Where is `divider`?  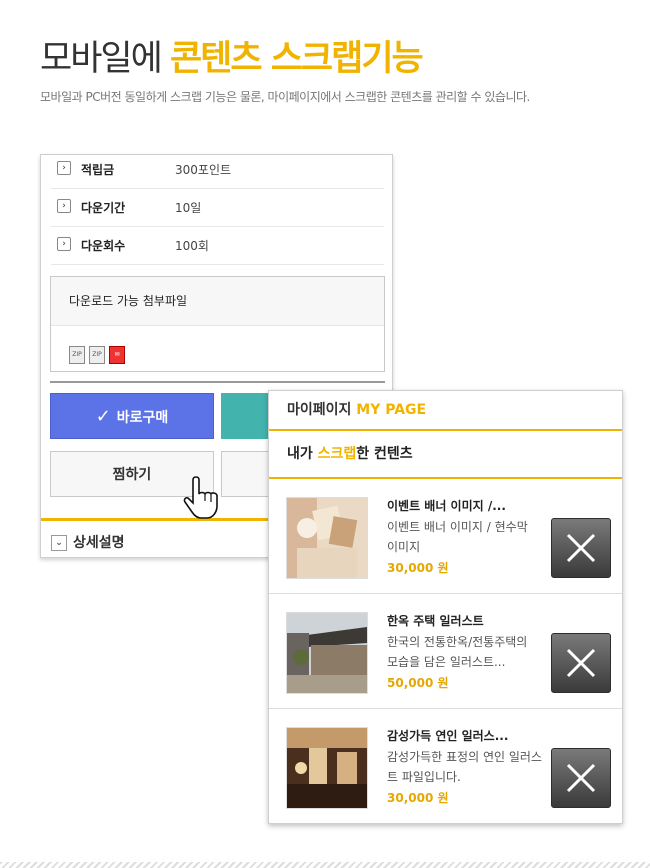
divider is located at coordinates (217, 382).